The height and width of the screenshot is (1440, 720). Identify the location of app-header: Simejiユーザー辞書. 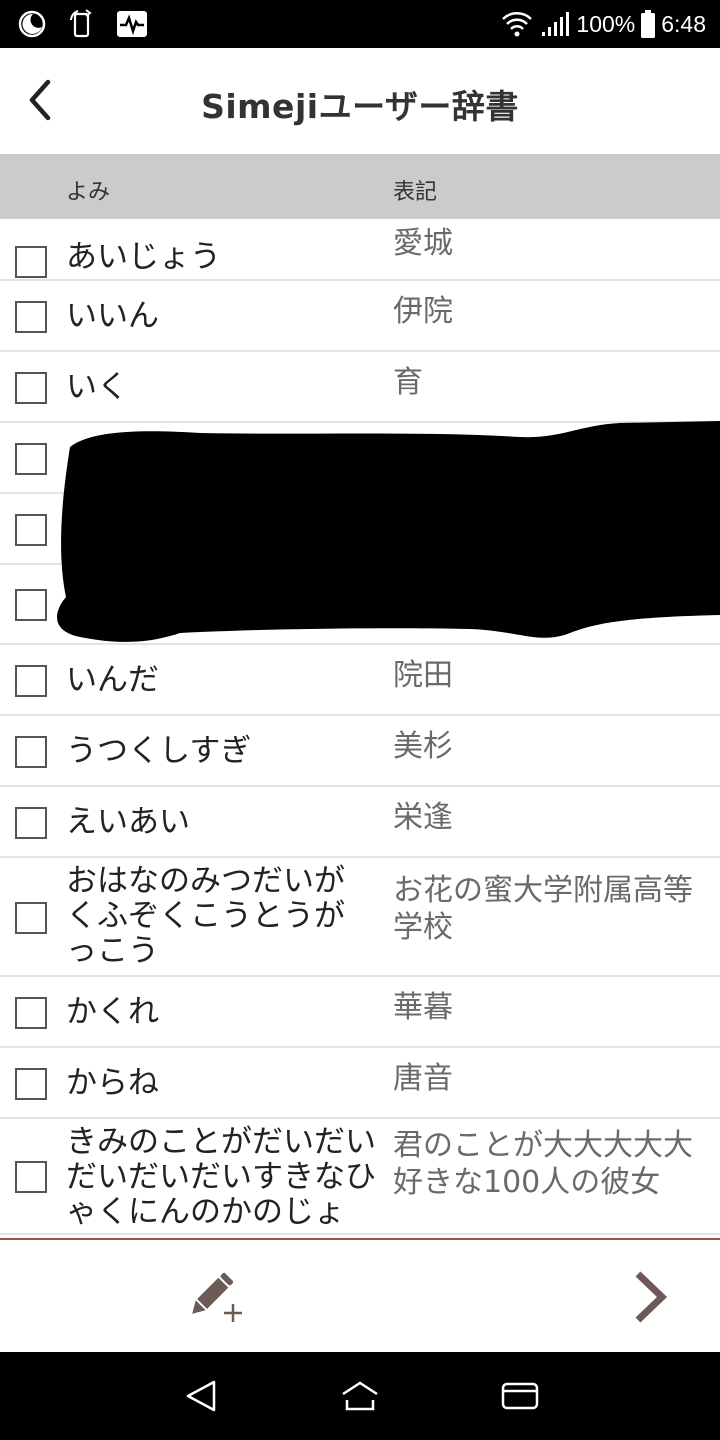
(360, 101).